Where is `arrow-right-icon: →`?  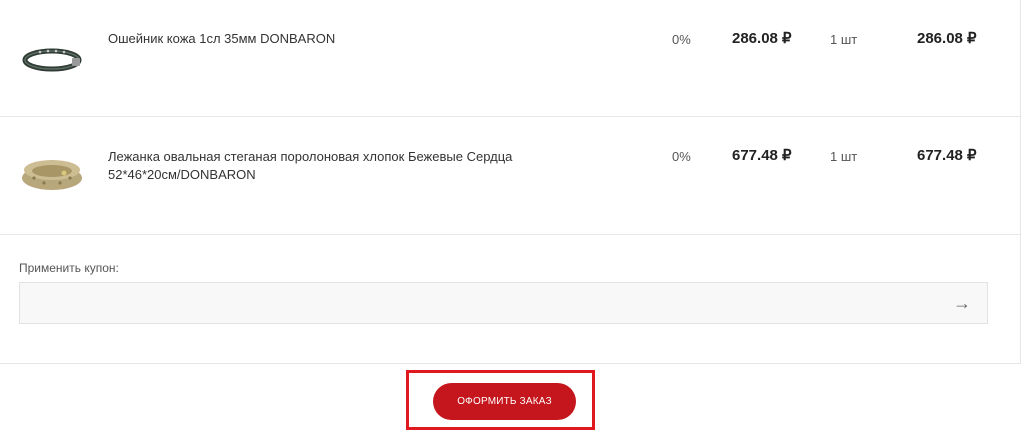 arrow-right-icon: → is located at coordinates (962, 303).